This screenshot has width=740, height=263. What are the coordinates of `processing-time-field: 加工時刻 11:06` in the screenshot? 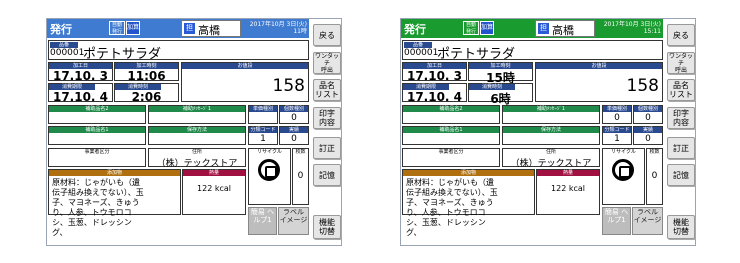 It's located at (146, 72).